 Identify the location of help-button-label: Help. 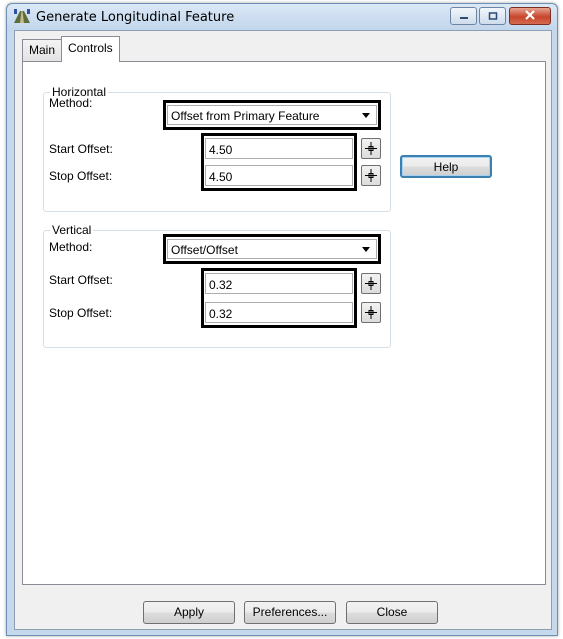
(446, 167).